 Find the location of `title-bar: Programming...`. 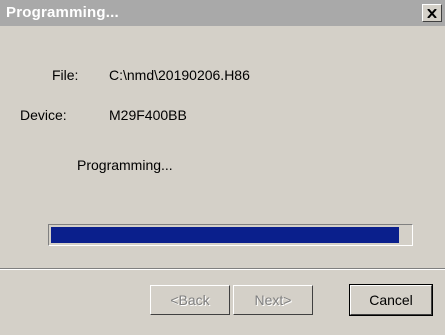

title-bar: Programming... is located at coordinates (222, 13).